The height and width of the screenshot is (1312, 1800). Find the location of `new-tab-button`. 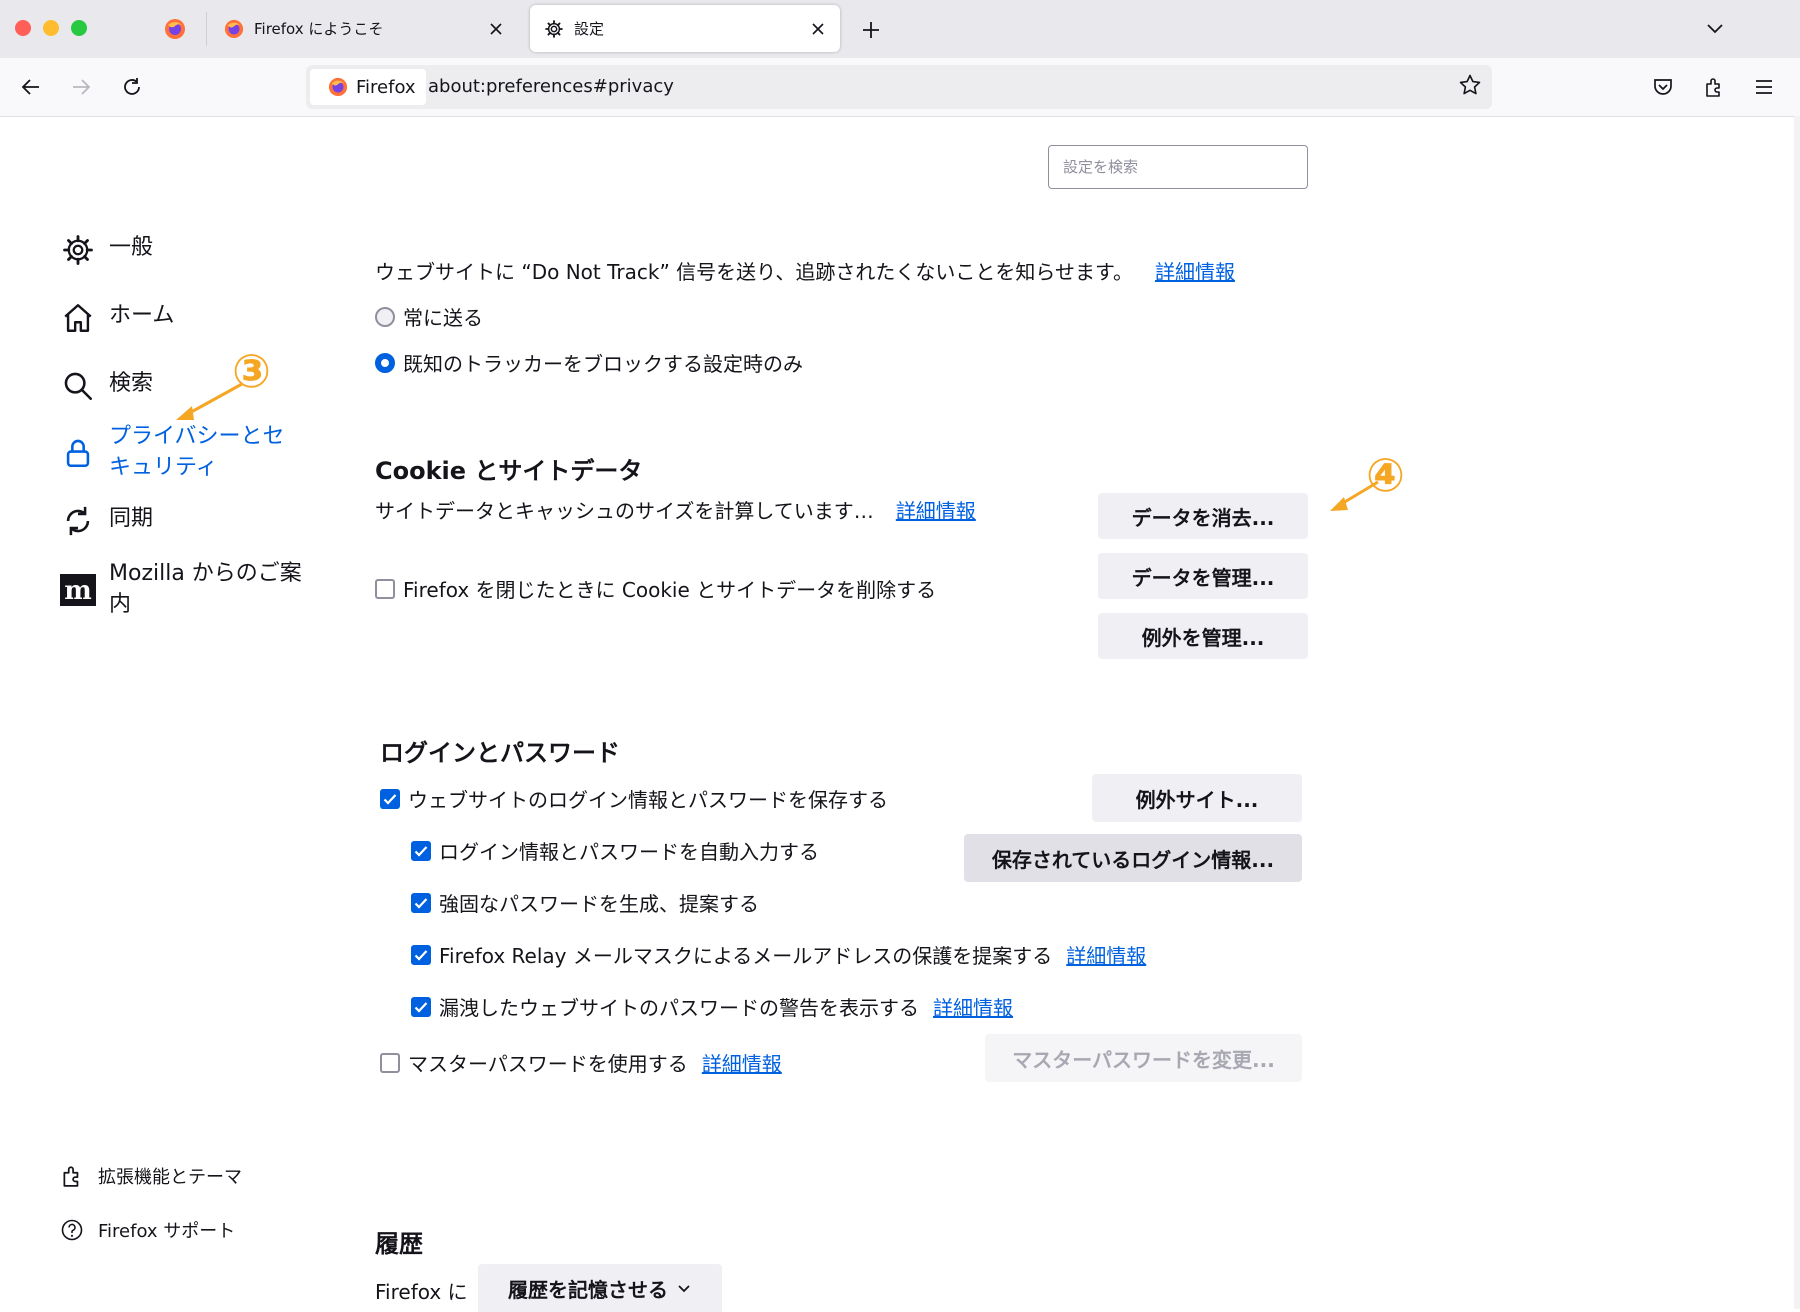

new-tab-button is located at coordinates (871, 30).